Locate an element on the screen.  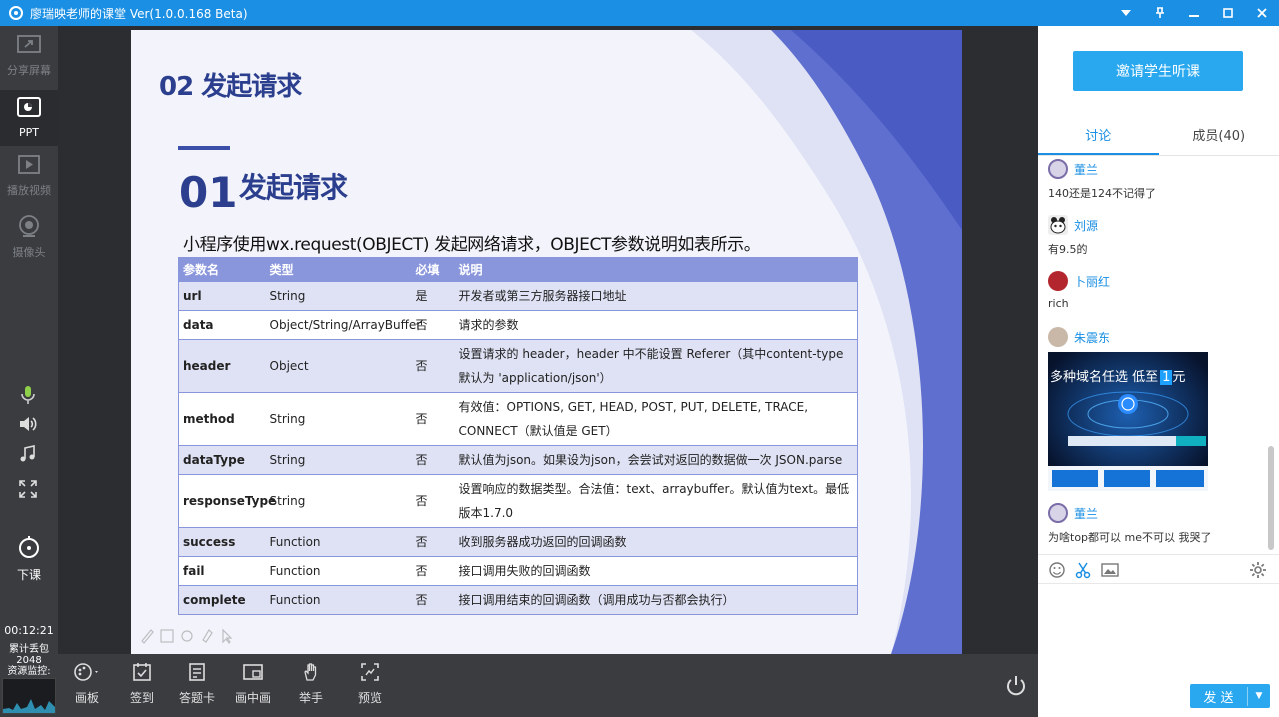
window-title: 廖瑞映老师的课堂 Ver(1.0.0.168 Beta) is located at coordinates (139, 13).